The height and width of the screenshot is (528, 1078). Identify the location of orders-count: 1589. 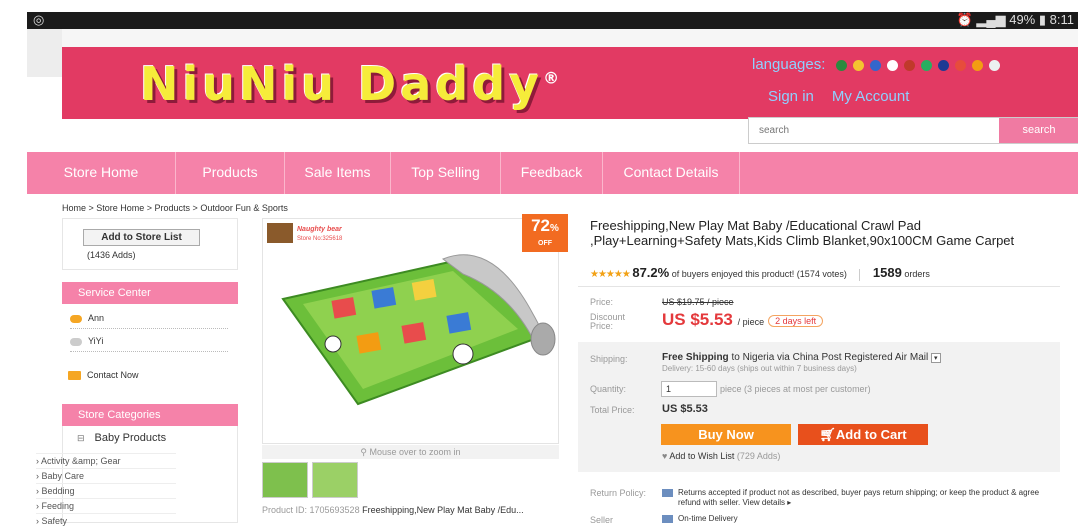
(887, 272).